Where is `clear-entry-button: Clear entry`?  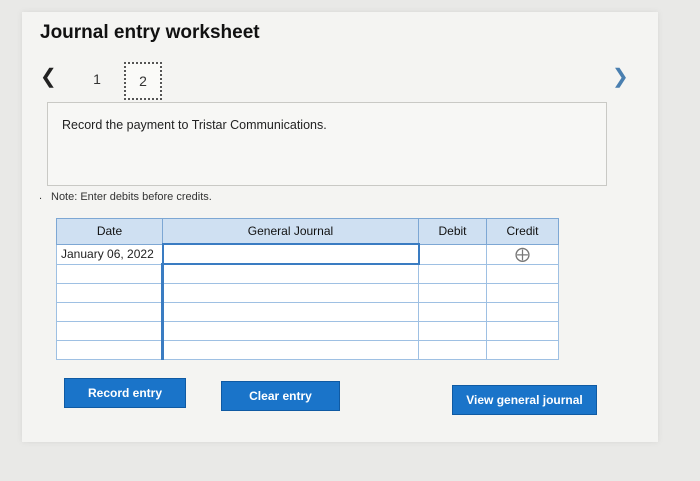
clear-entry-button: Clear entry is located at coordinates (280, 396).